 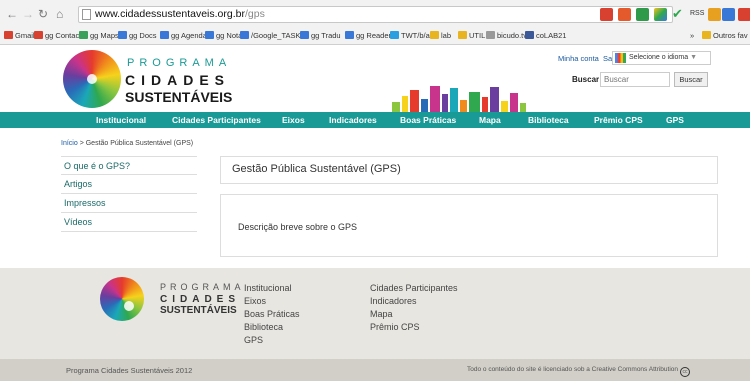 I want to click on bookmark-label: gg Maps, so click(x=104, y=35).